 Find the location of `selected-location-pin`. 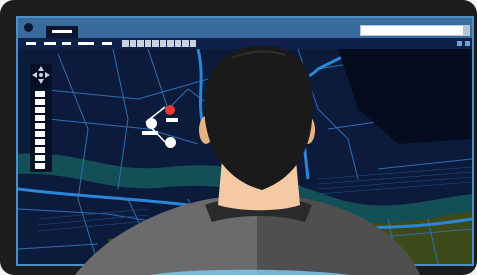

selected-location-pin is located at coordinates (170, 110).